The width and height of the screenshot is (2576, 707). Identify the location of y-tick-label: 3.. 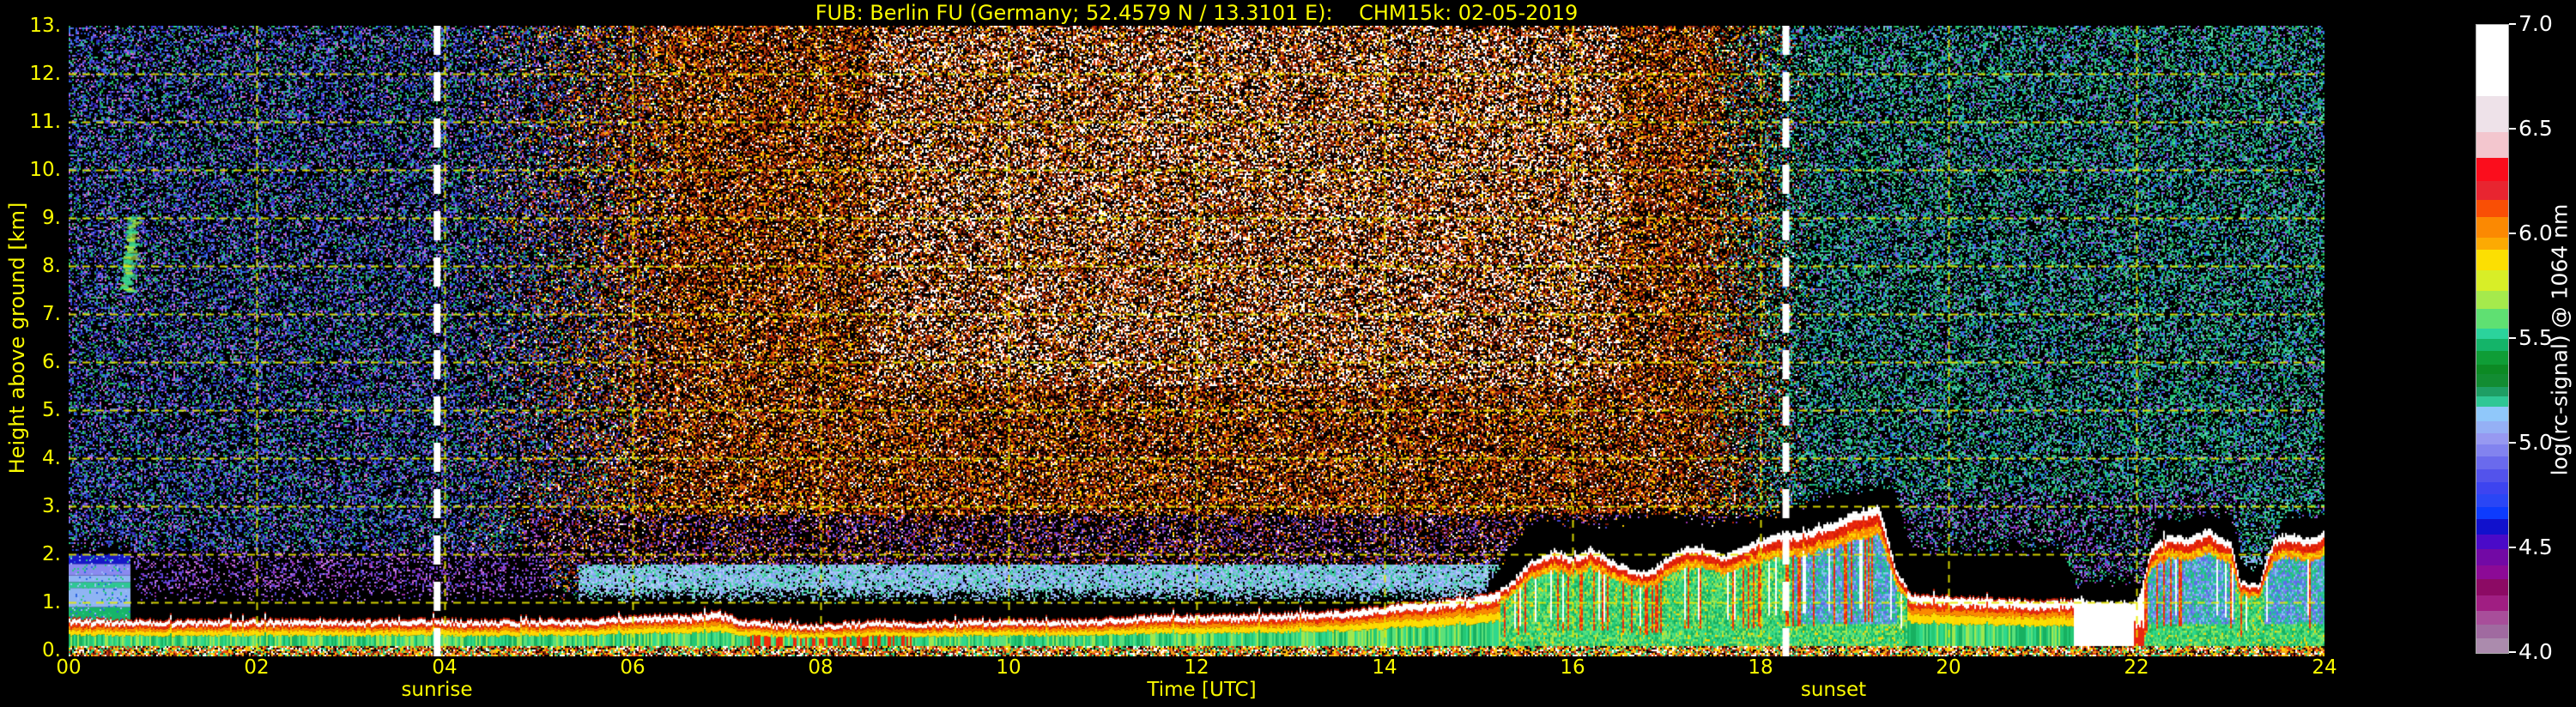
(51, 506).